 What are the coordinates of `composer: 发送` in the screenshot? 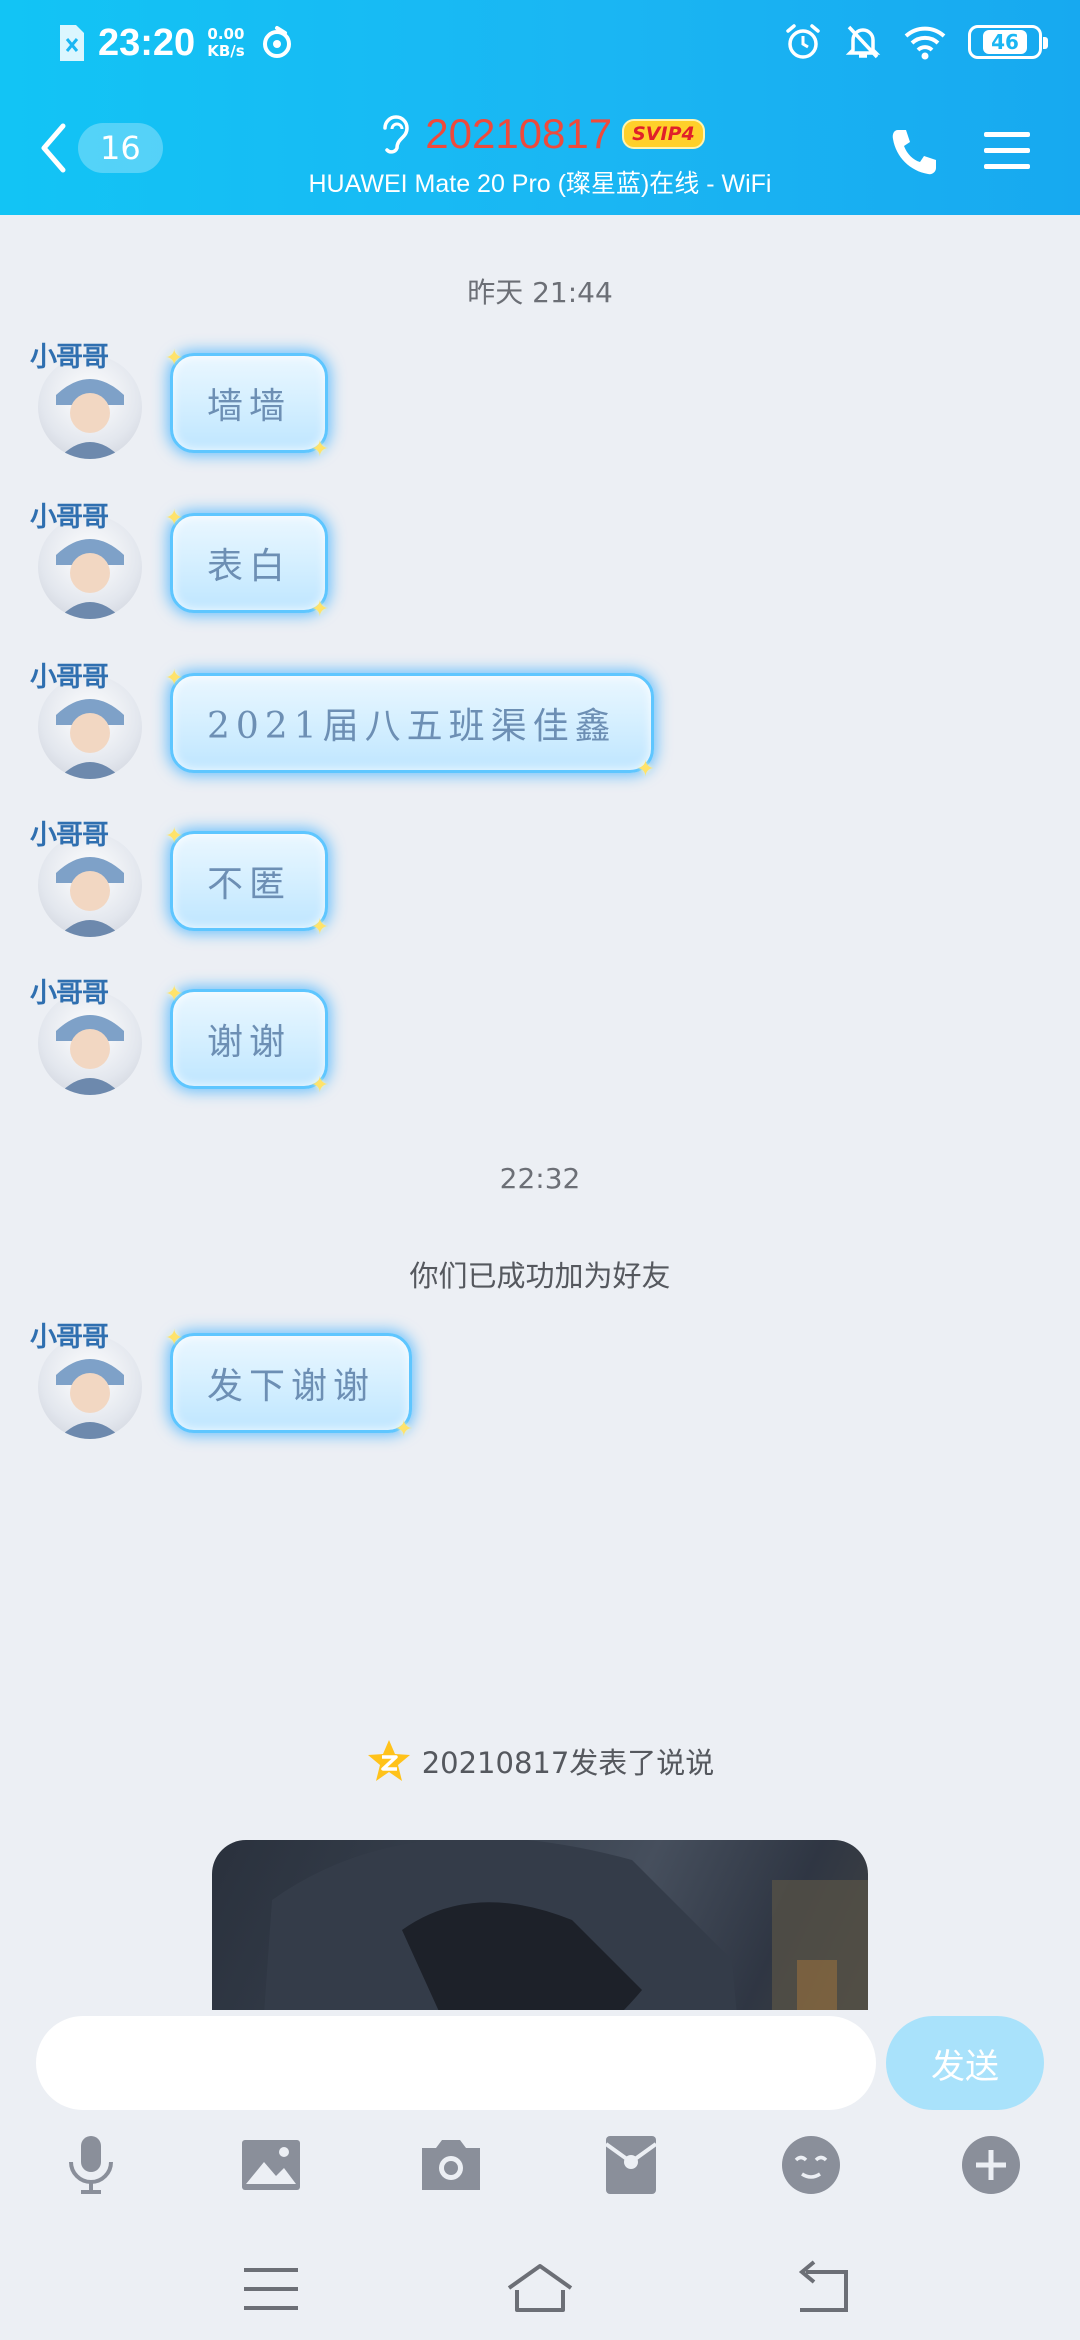 It's located at (540, 2175).